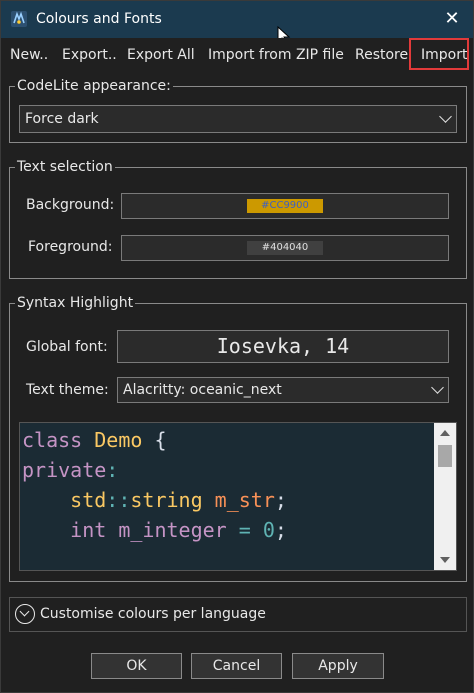 This screenshot has height=693, width=474. What do you see at coordinates (452, 19) in the screenshot?
I see `close-icon: ✕` at bounding box center [452, 19].